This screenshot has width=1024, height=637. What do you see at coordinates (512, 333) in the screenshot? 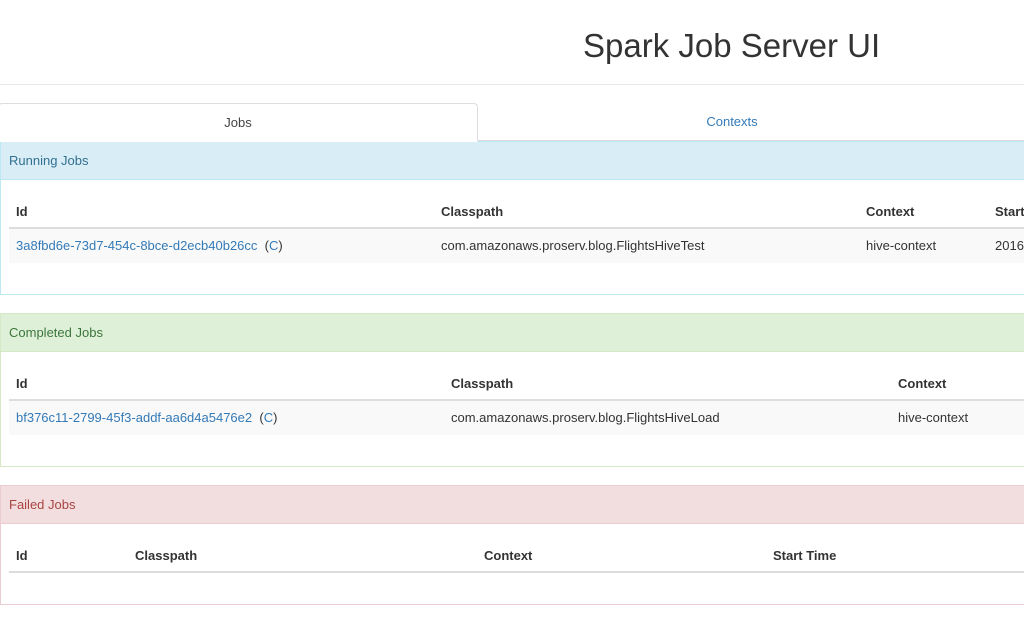
I see `completed-jobs-heading: Completed Jobs` at bounding box center [512, 333].